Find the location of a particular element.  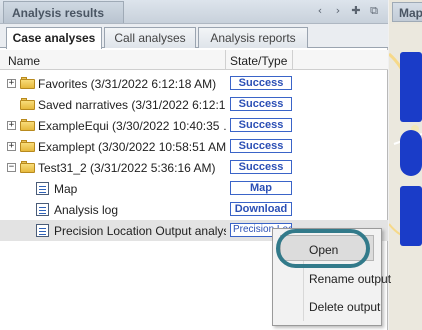

column-name: Name is located at coordinates (24, 61).